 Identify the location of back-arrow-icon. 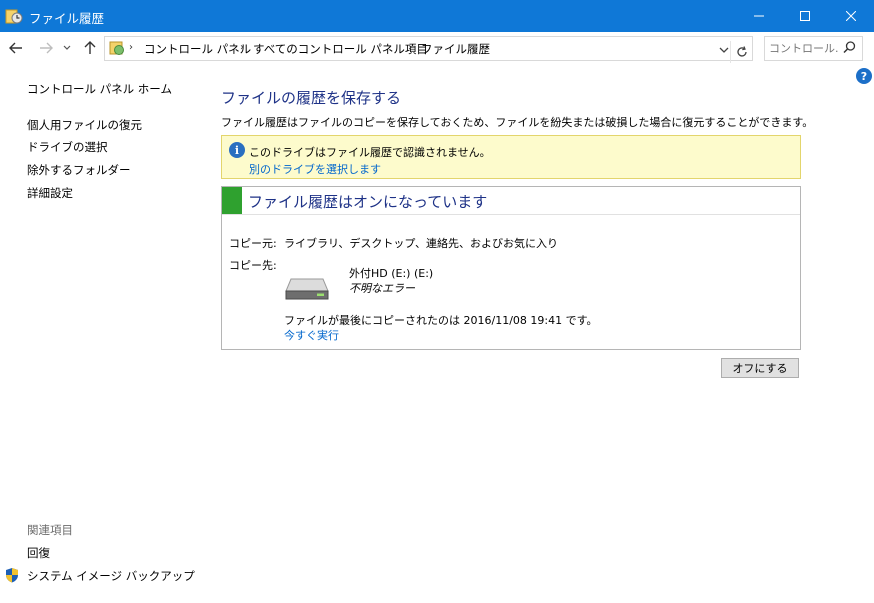
(15, 48).